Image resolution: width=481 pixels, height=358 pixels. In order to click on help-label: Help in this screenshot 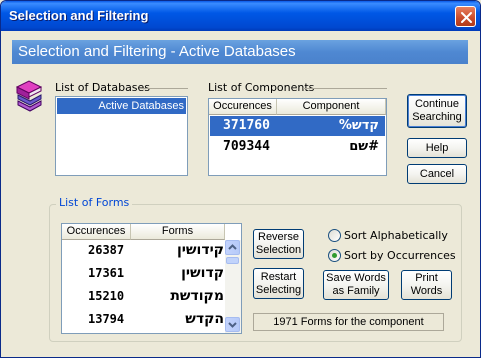, I will do `click(437, 147)`.